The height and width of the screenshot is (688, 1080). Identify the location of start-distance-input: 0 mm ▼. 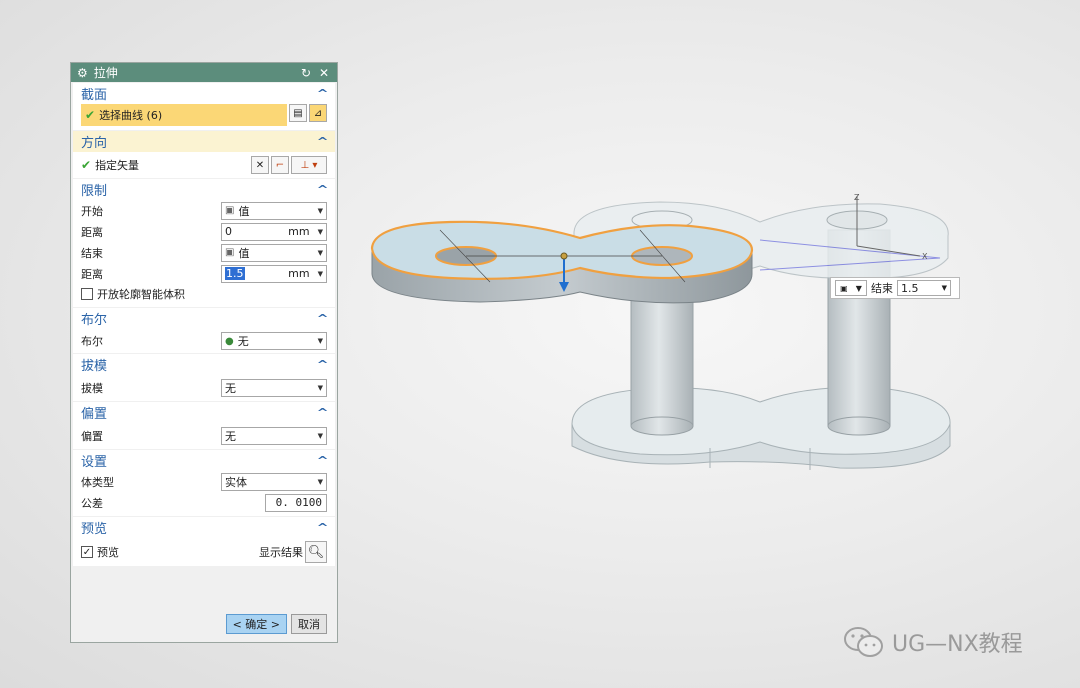
(274, 231).